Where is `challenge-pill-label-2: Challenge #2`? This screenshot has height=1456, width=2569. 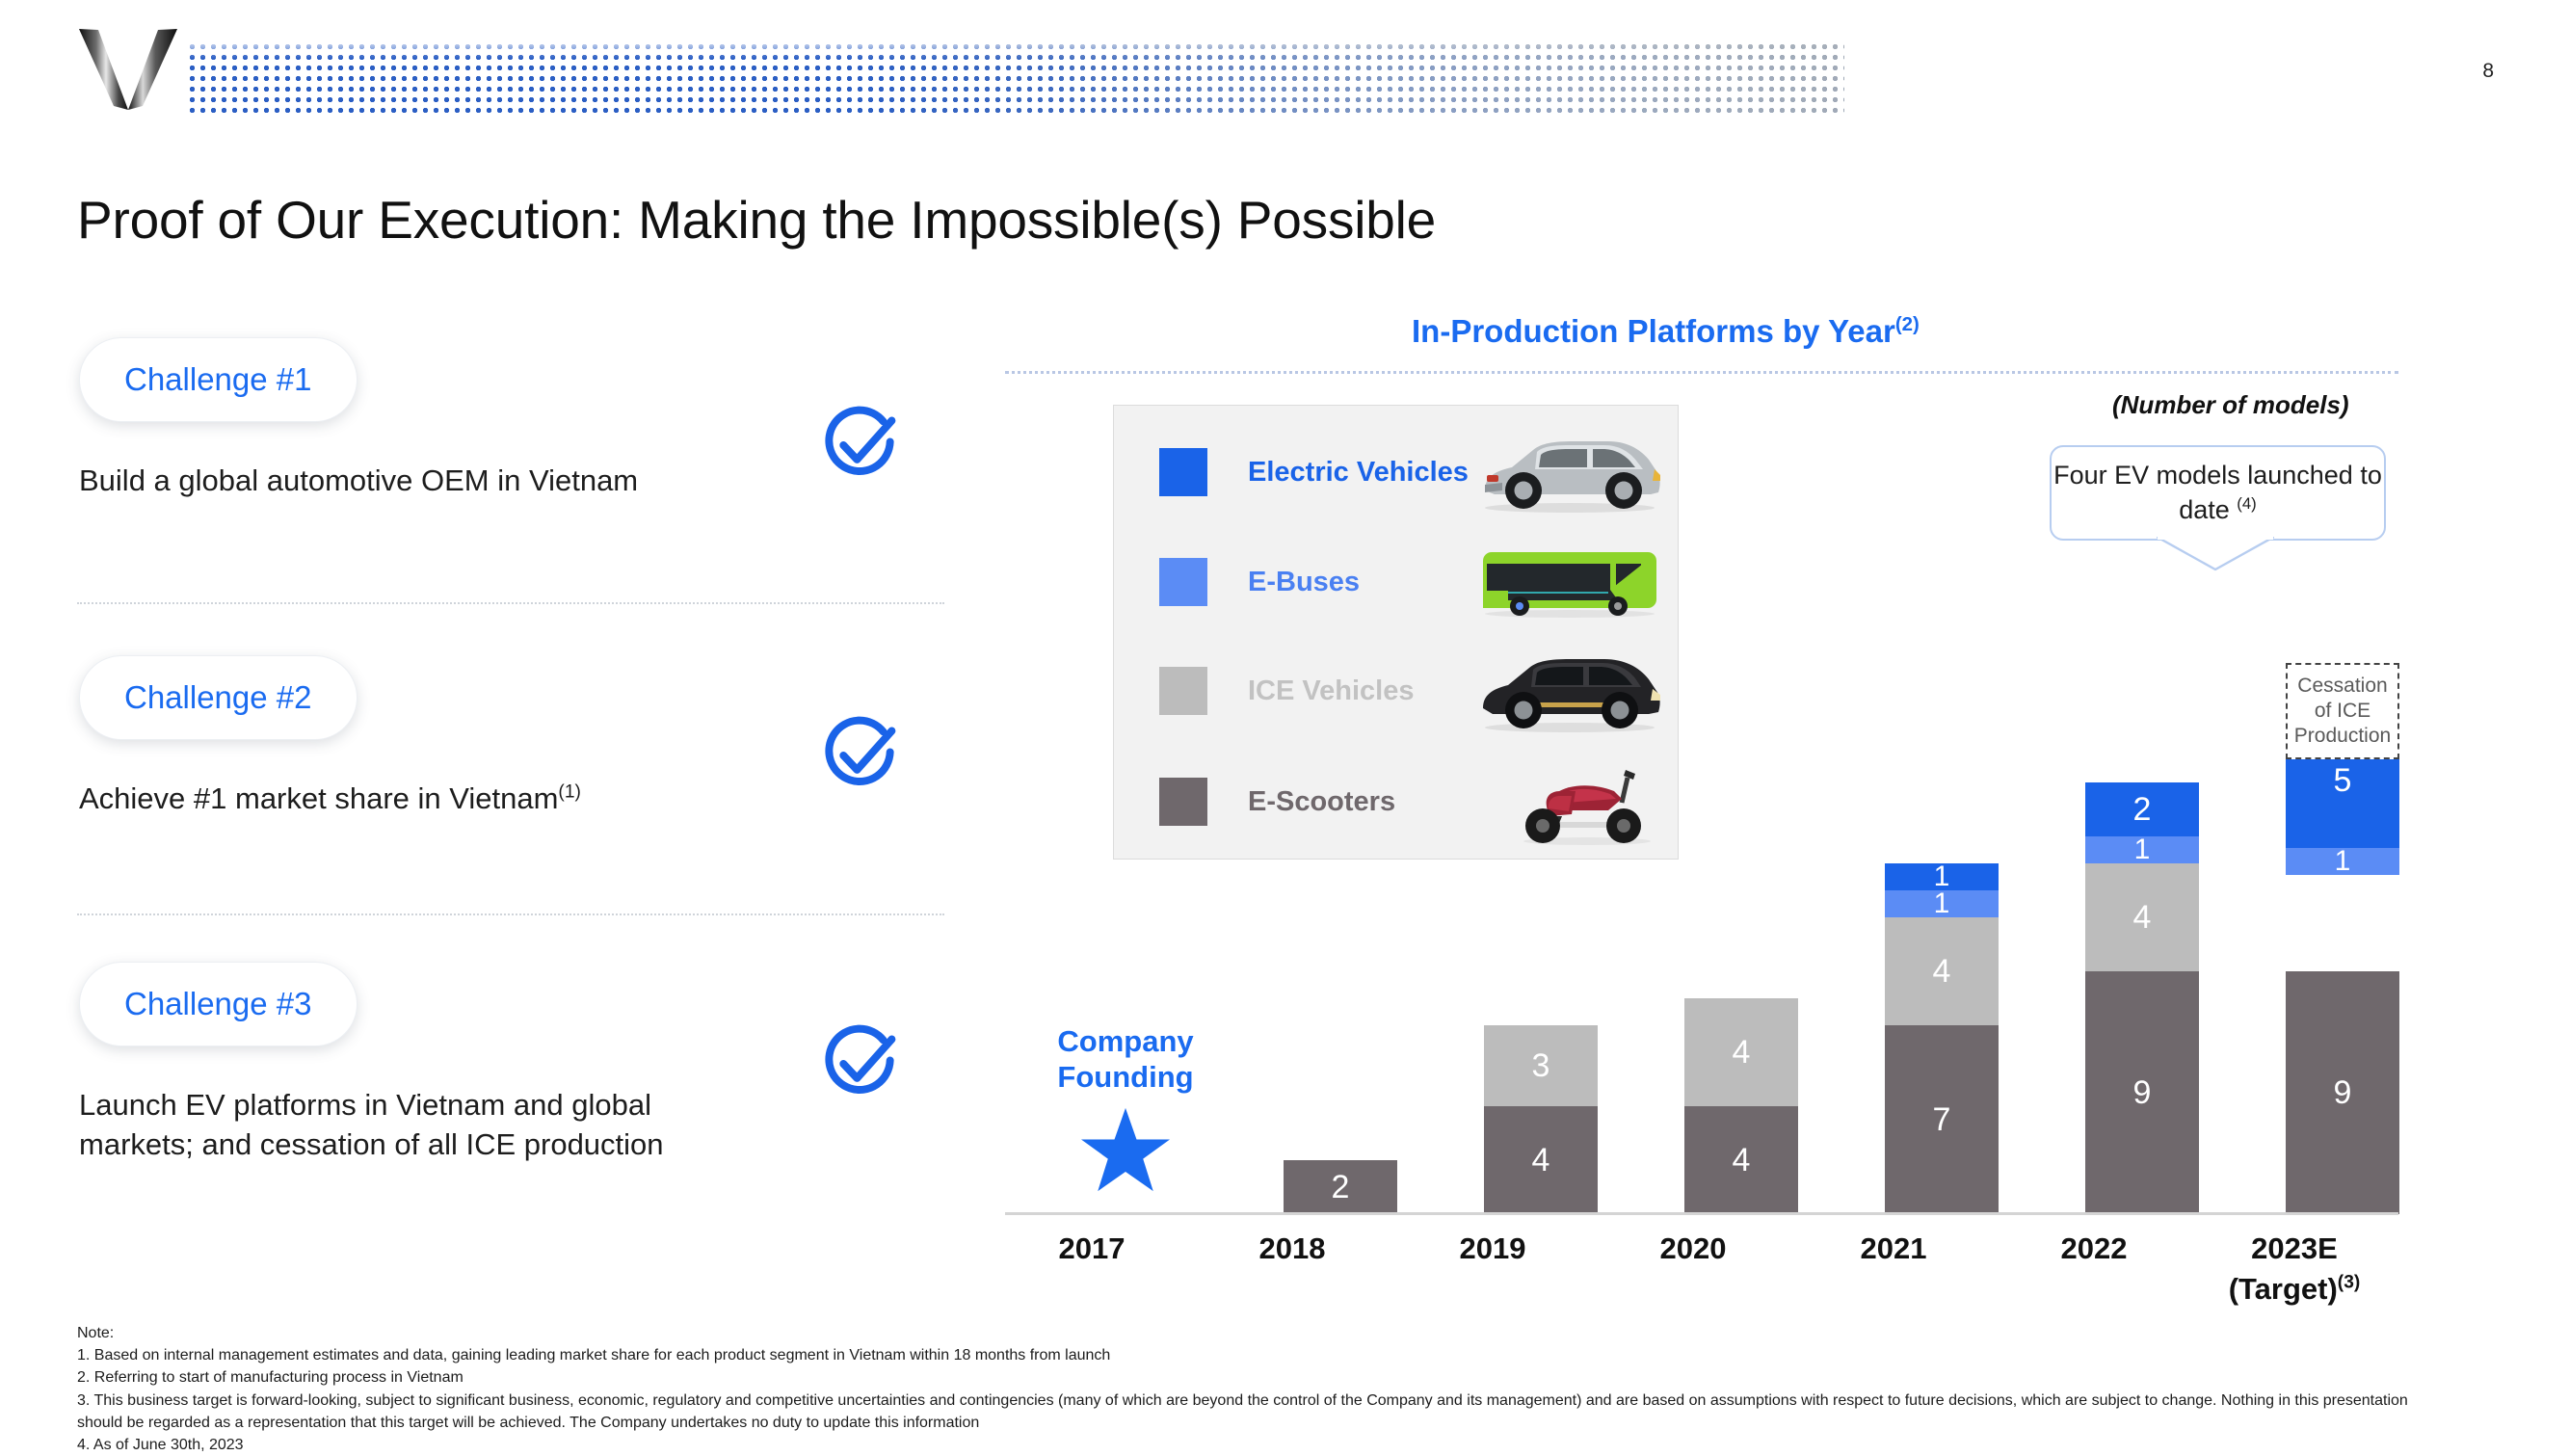
challenge-pill-label-2: Challenge #2 is located at coordinates (218, 697).